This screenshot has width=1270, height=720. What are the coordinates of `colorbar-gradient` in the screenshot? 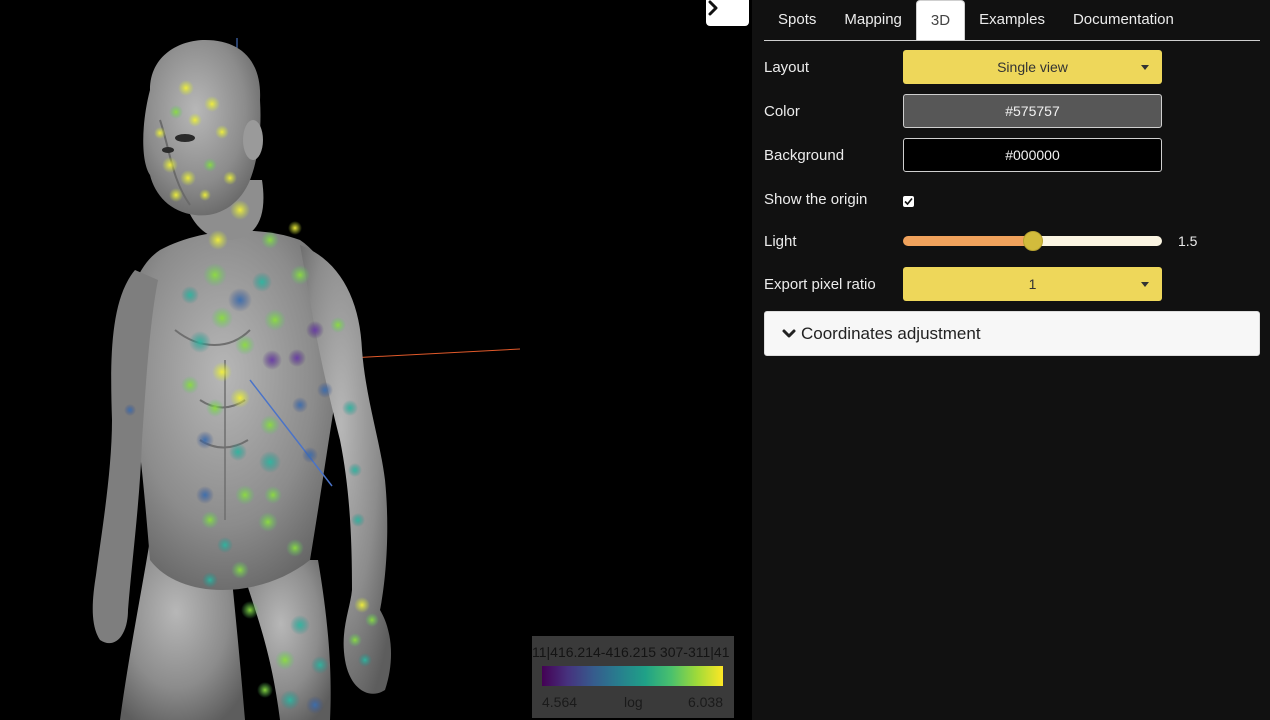 It's located at (632, 676).